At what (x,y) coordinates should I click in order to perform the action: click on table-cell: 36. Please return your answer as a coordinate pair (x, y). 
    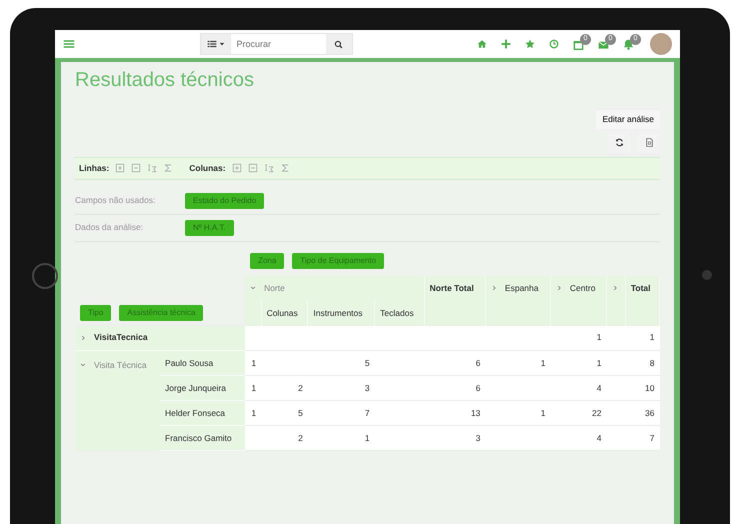
    Looking at the image, I should click on (649, 413).